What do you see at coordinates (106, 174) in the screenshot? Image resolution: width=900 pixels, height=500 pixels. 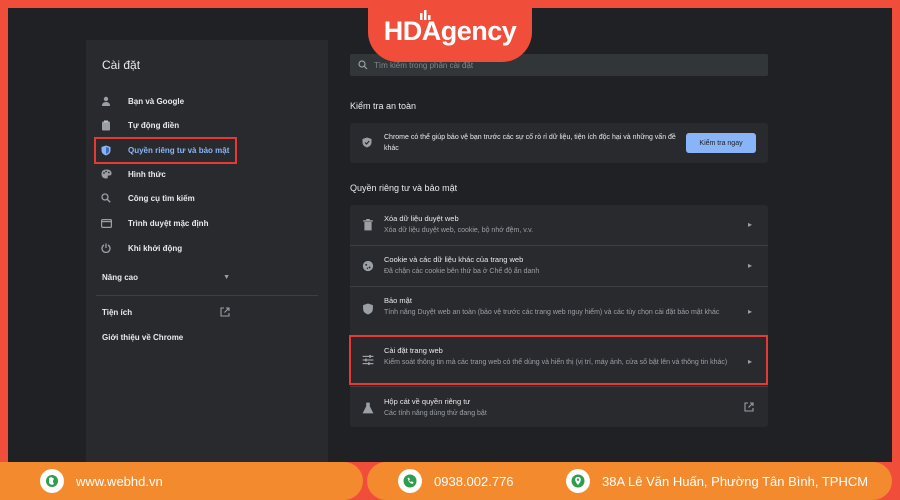 I see `palette-icon` at bounding box center [106, 174].